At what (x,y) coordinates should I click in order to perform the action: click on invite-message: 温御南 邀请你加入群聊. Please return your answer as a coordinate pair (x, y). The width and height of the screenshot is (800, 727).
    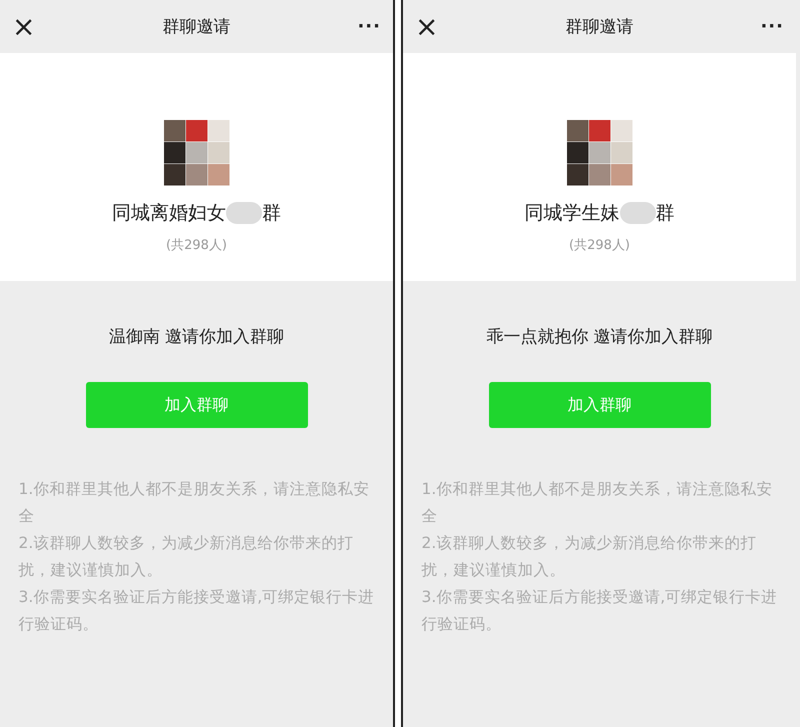
    Looking at the image, I should click on (196, 337).